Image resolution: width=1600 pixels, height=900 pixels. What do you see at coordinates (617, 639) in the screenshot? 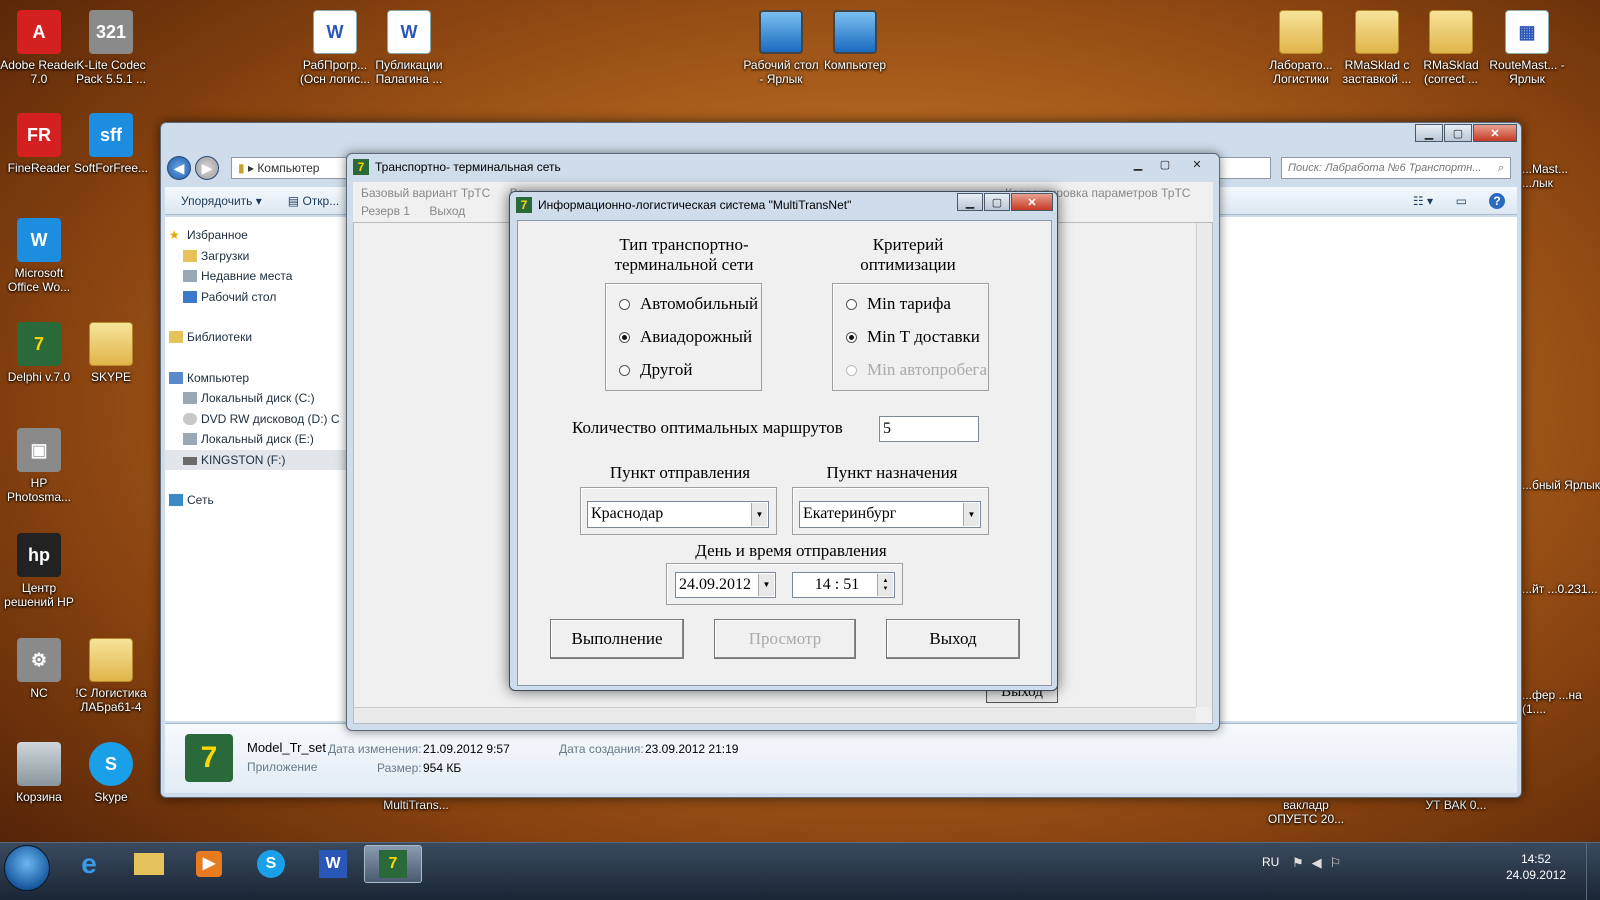
I see `run-button: Выполнение` at bounding box center [617, 639].